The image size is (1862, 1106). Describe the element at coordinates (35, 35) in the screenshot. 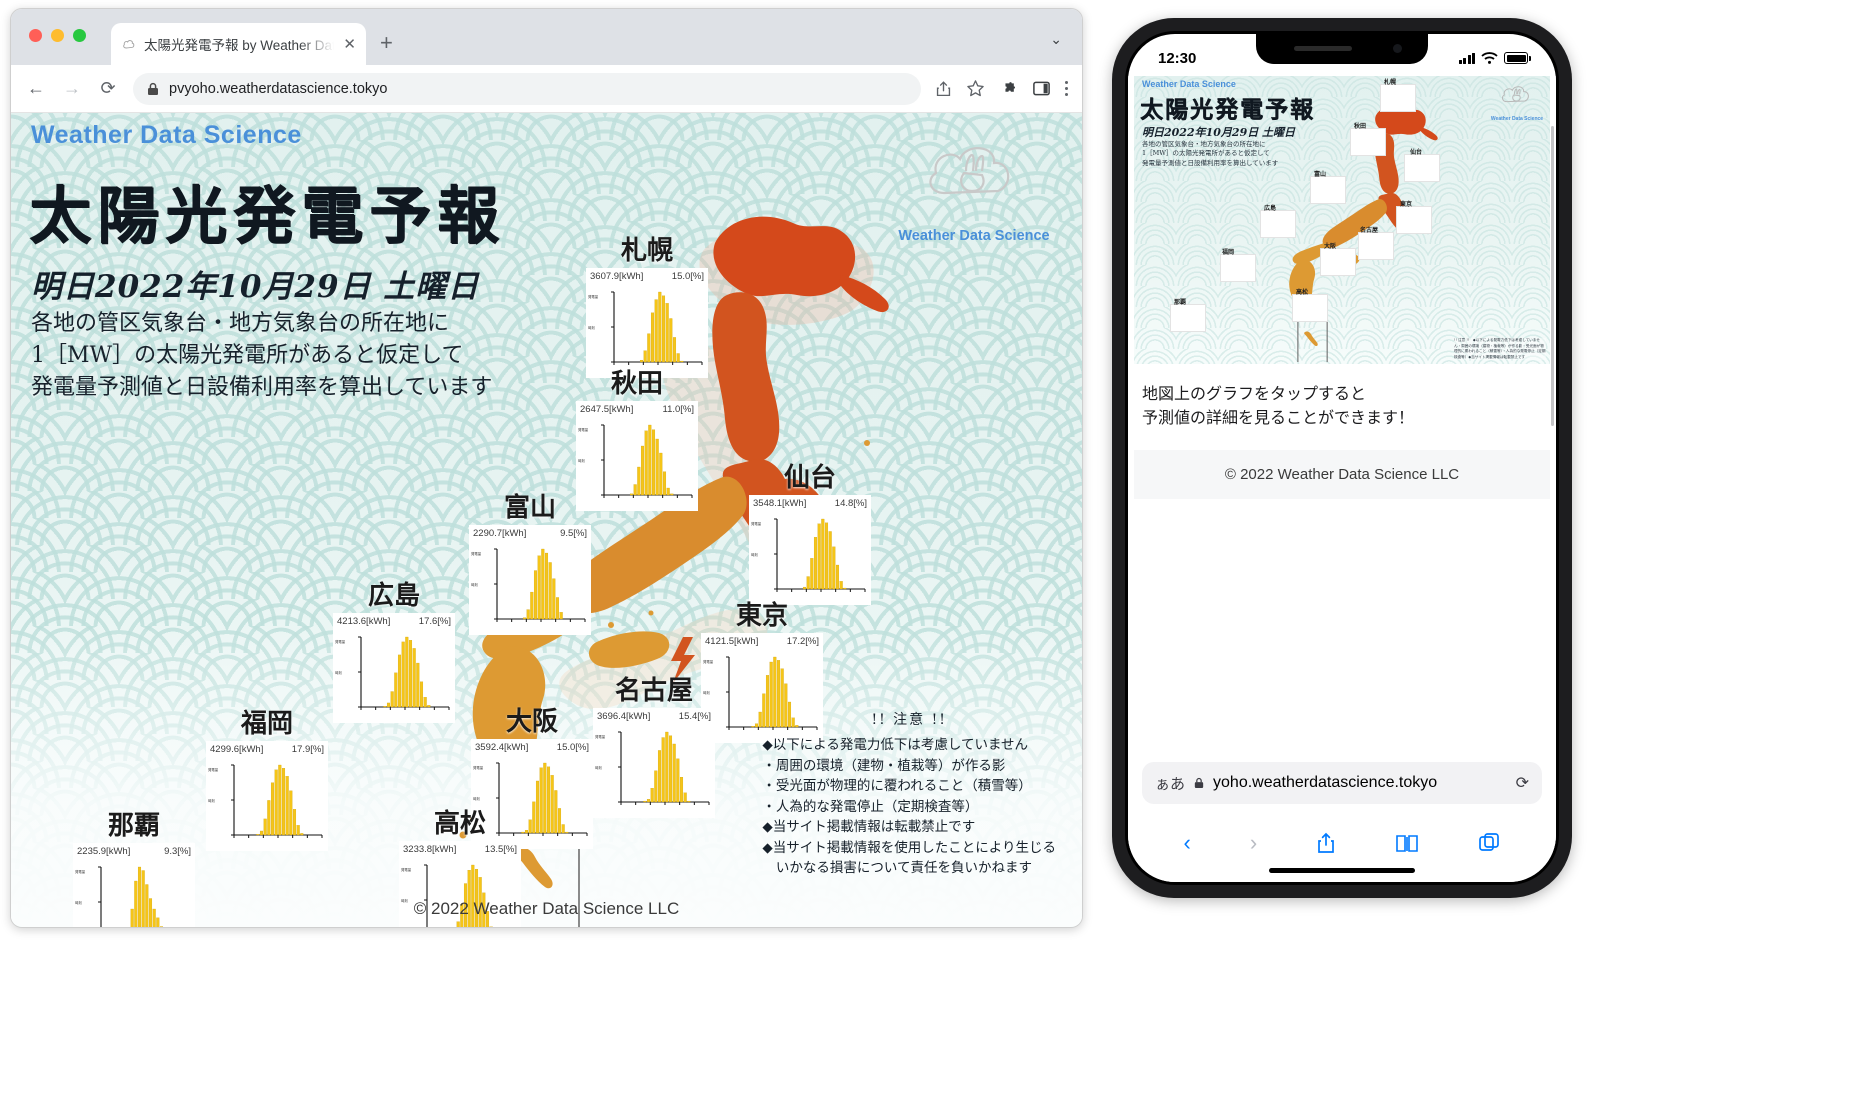

I see `close-window-button` at that location.